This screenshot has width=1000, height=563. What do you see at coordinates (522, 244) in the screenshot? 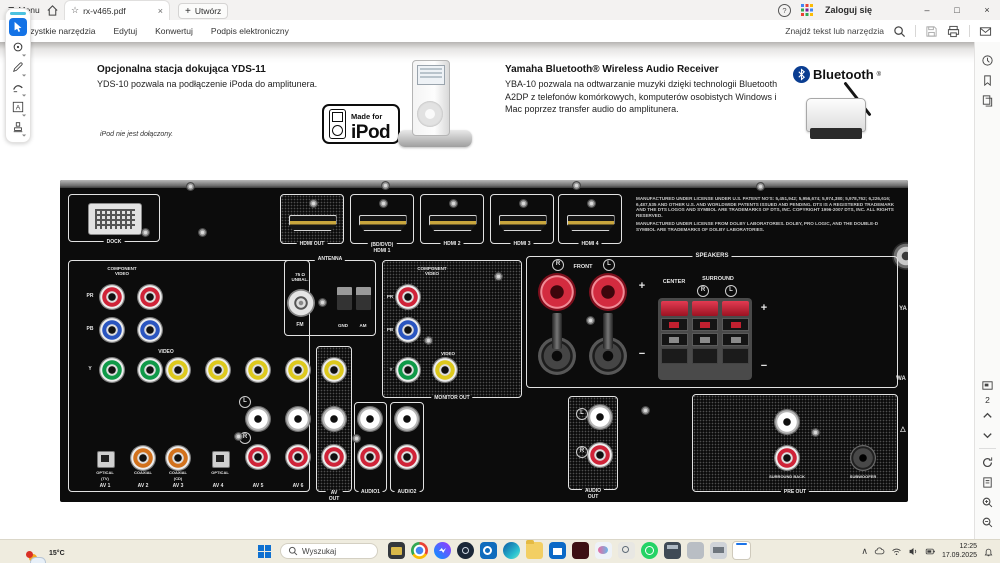
I see `panel-section-label: HDMI 3` at bounding box center [522, 244].